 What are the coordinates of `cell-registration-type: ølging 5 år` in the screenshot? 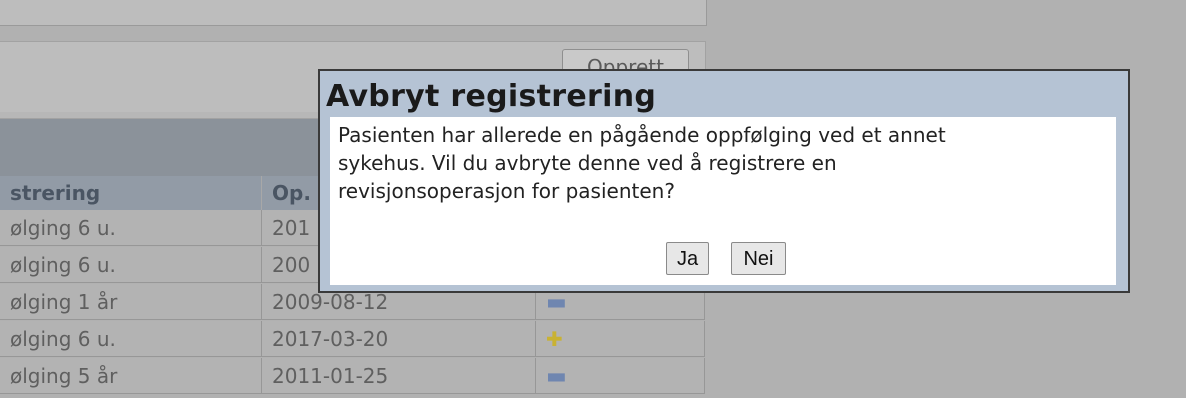 It's located at (131, 376).